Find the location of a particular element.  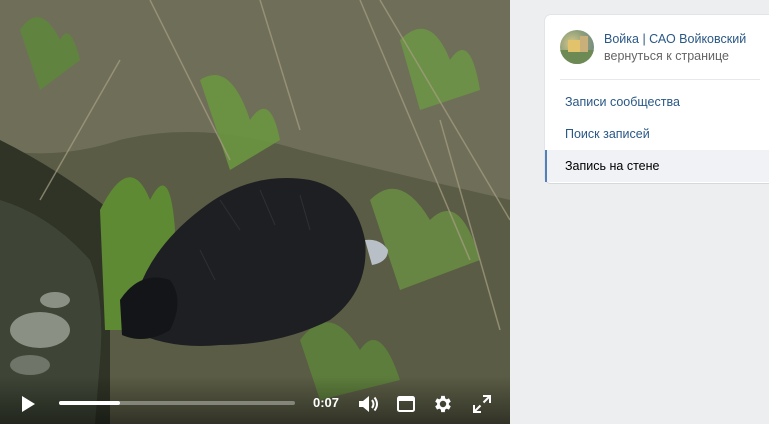

miniplayer-button is located at coordinates (406, 404).